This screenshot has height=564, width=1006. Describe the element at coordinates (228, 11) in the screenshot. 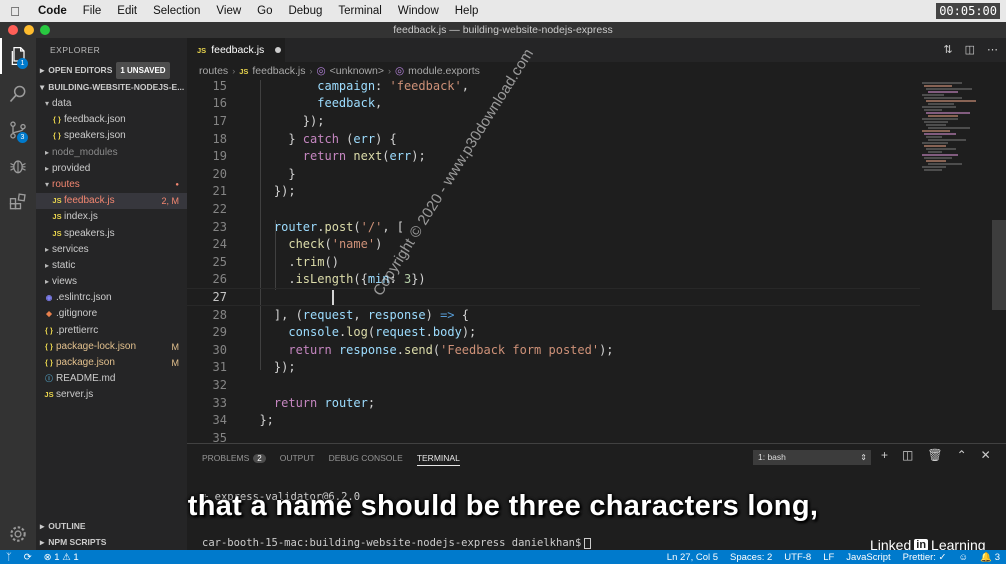

I see `menu-view: View` at that location.